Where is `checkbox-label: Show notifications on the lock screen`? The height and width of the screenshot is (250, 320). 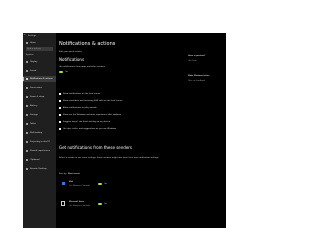 checkbox-label: Show notifications on the lock screen is located at coordinates (82, 94).